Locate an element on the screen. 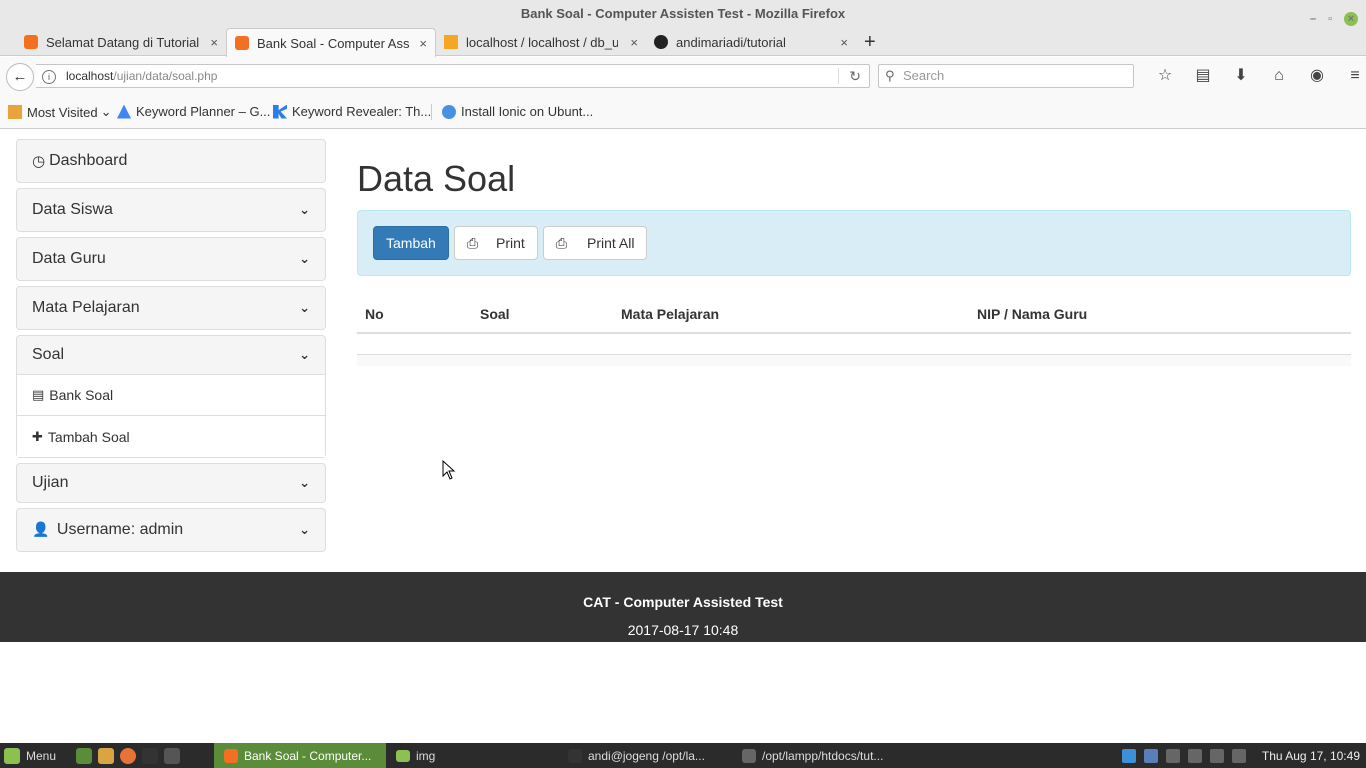 This screenshot has width=1366, height=768. volume-icon is located at coordinates (1194, 755).